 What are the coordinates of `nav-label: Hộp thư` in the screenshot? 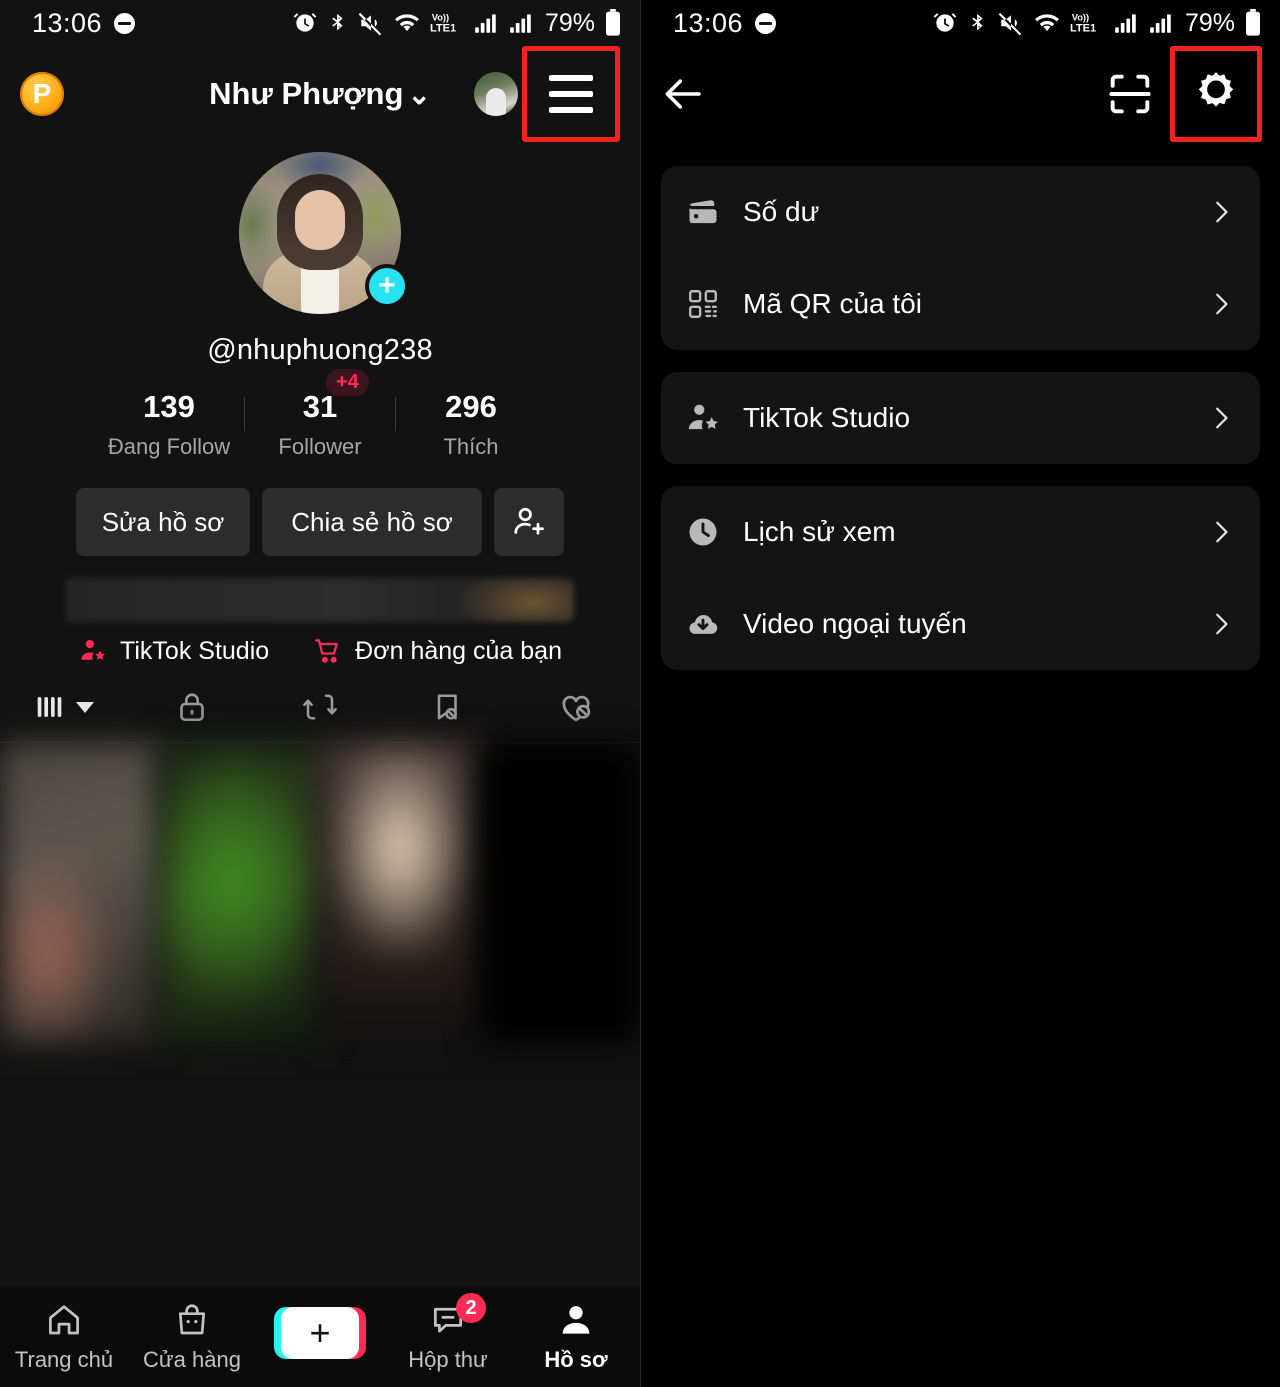 It's located at (448, 1359).